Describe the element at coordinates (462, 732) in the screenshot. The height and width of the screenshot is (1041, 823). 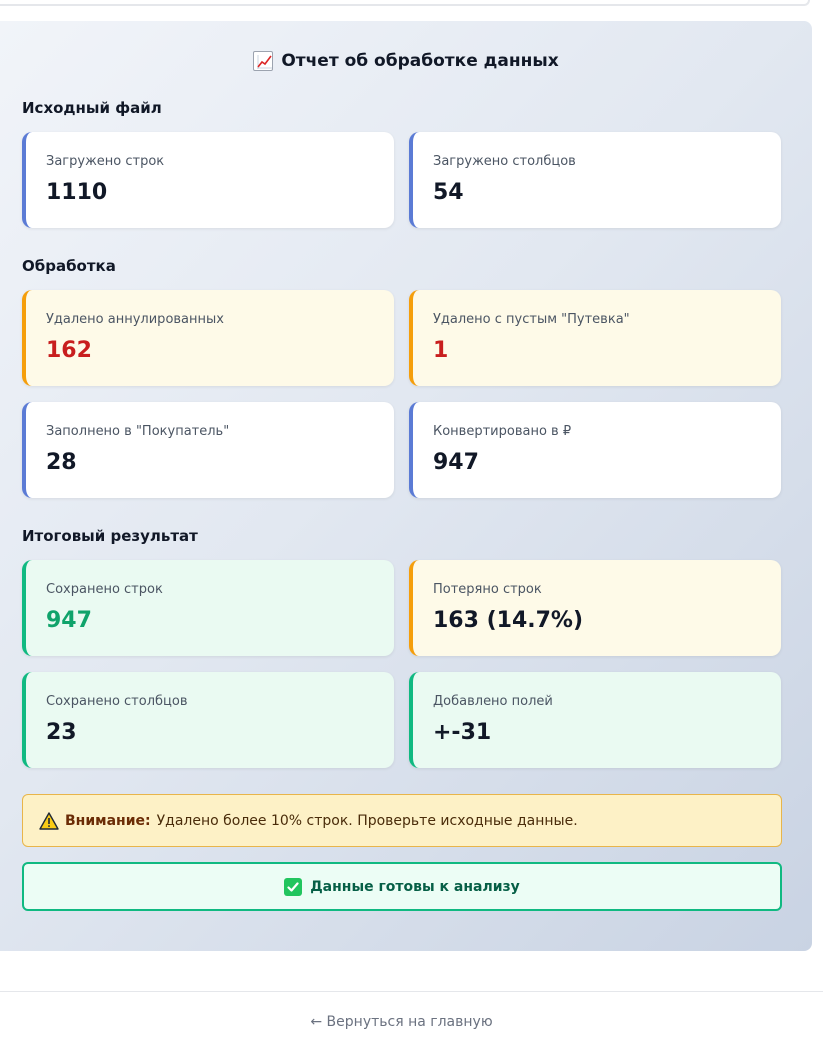
I see `stat-value: +-31` at that location.